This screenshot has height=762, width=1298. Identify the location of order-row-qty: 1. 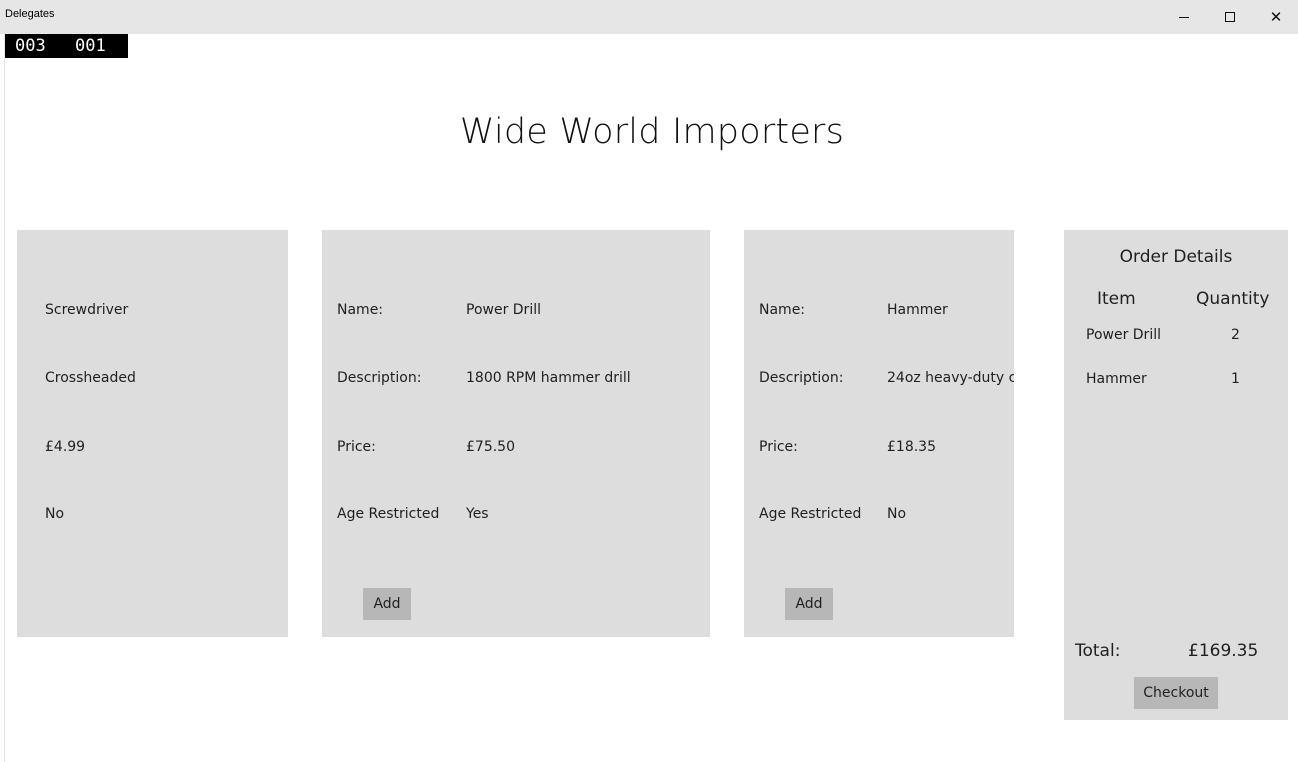
(1235, 379).